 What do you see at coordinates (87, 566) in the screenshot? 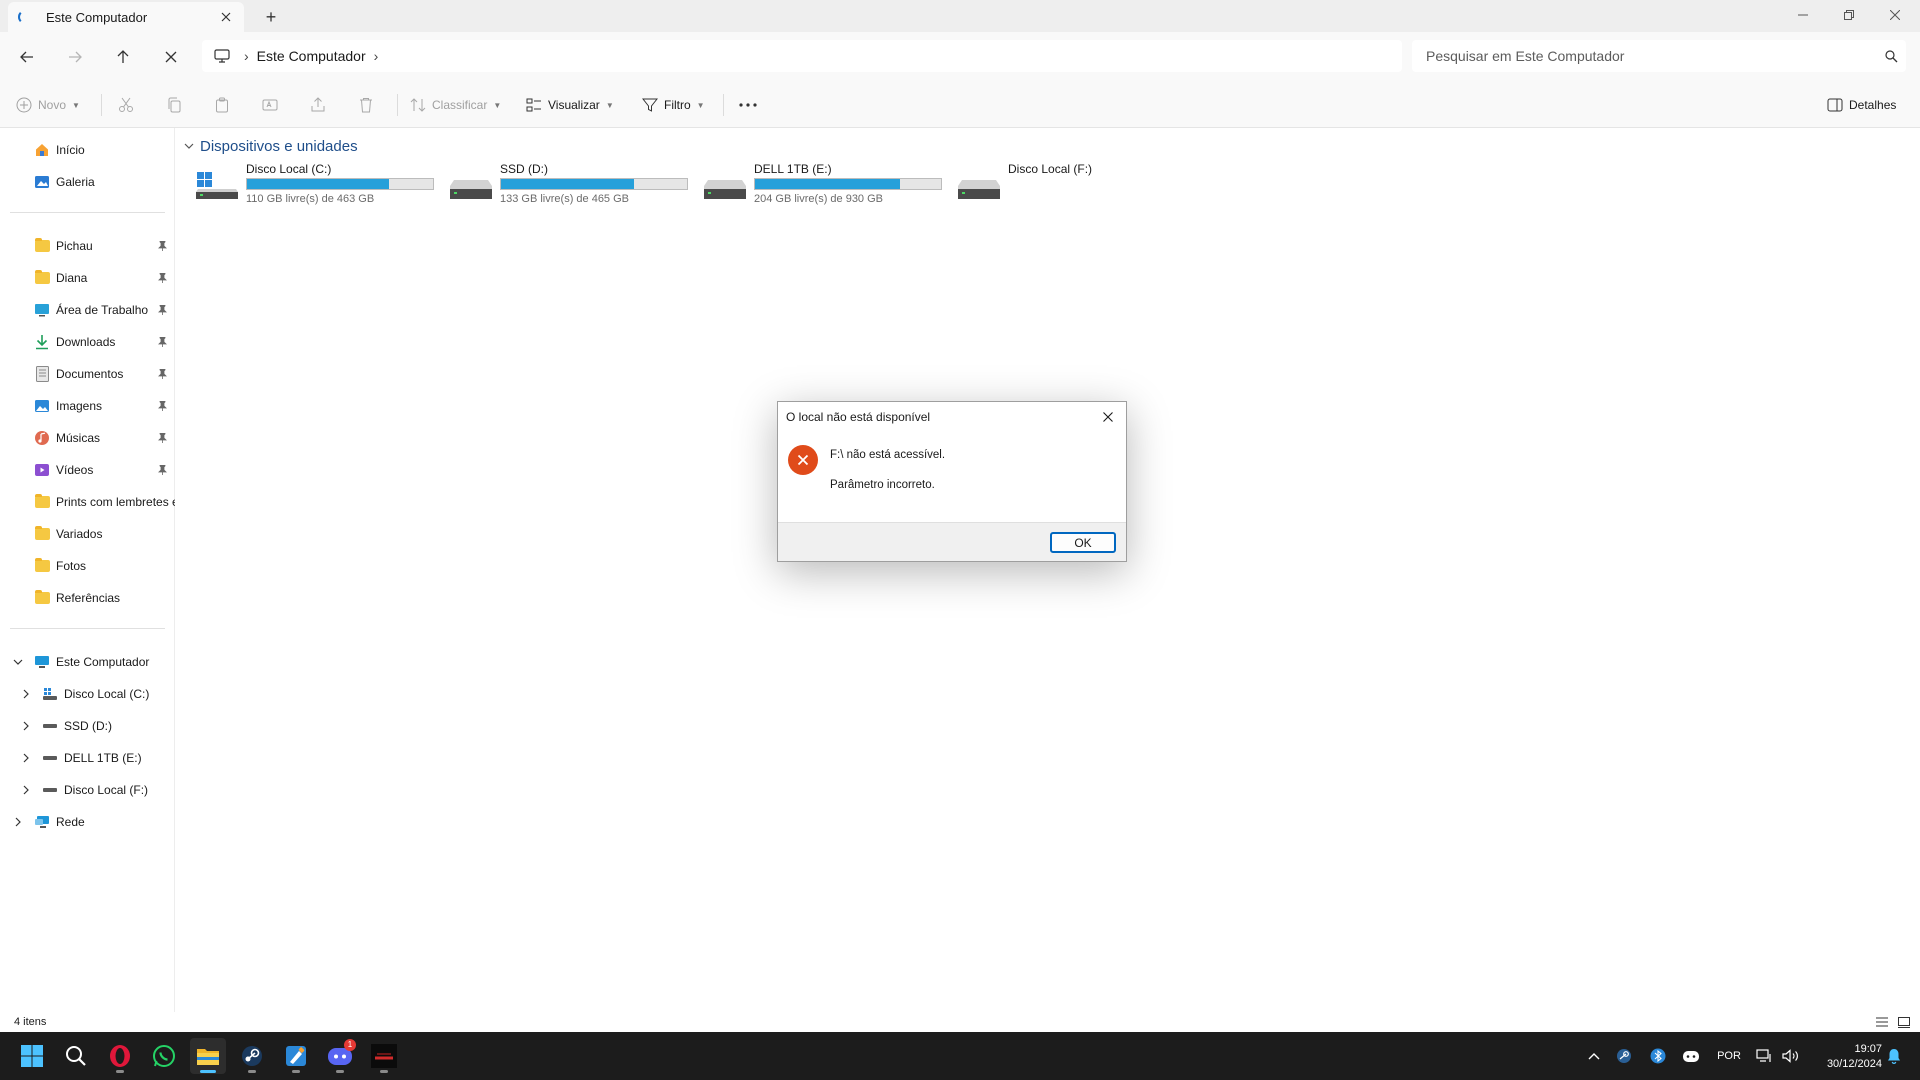
I see `sidebar-item-fotos: Fotos` at bounding box center [87, 566].